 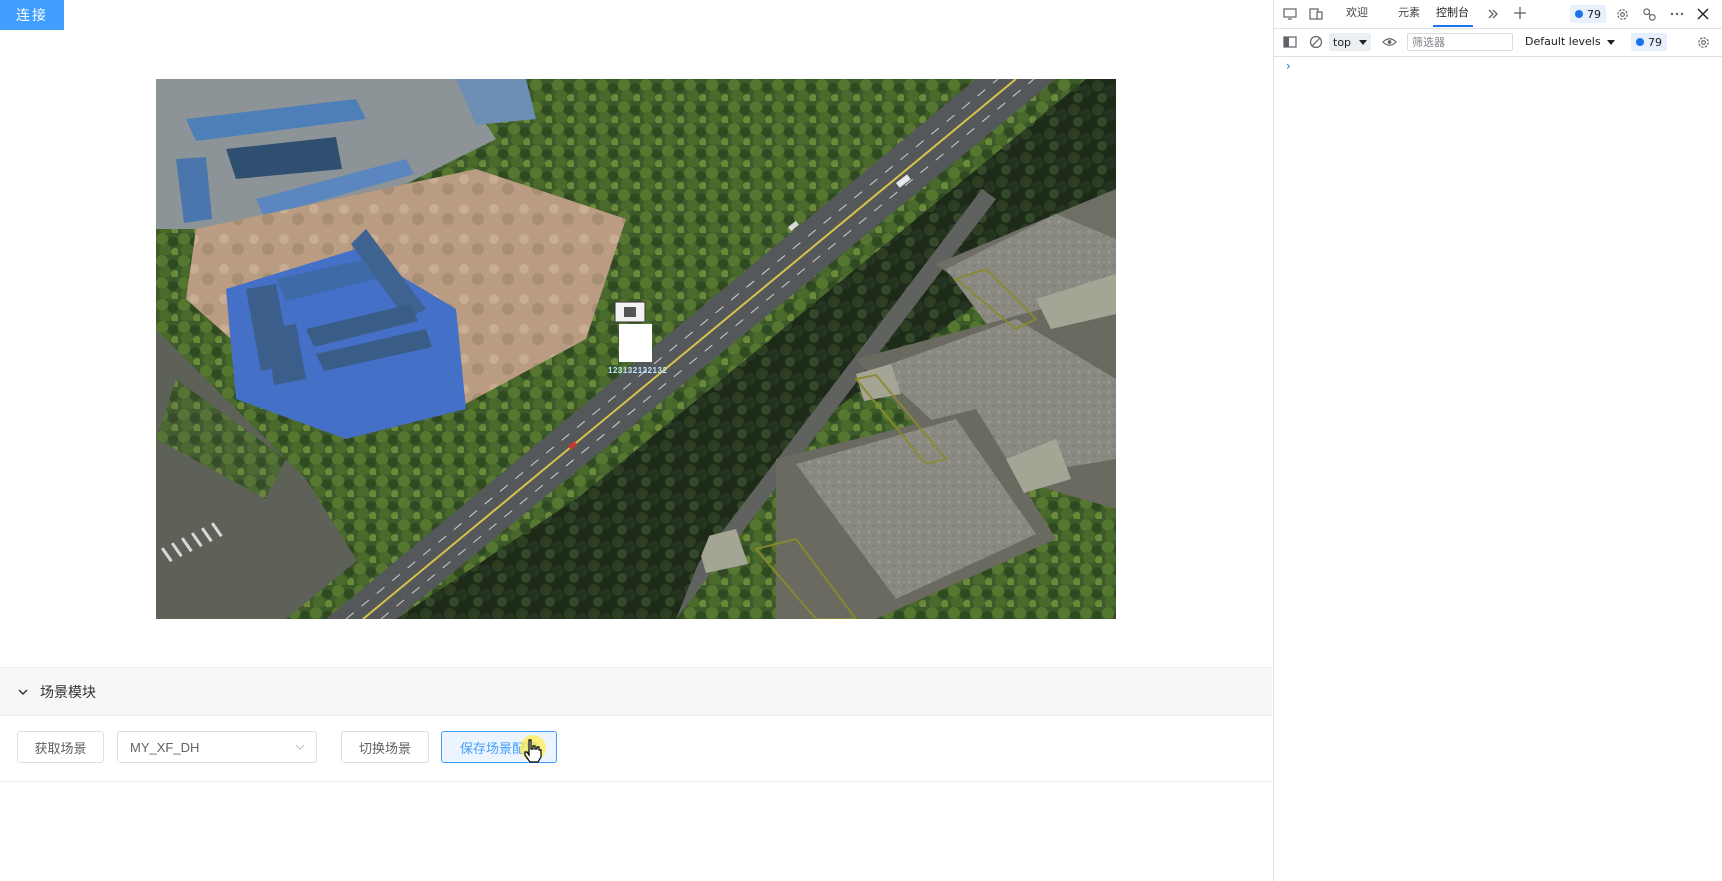 I want to click on device-toggle-icon, so click(x=1316, y=14).